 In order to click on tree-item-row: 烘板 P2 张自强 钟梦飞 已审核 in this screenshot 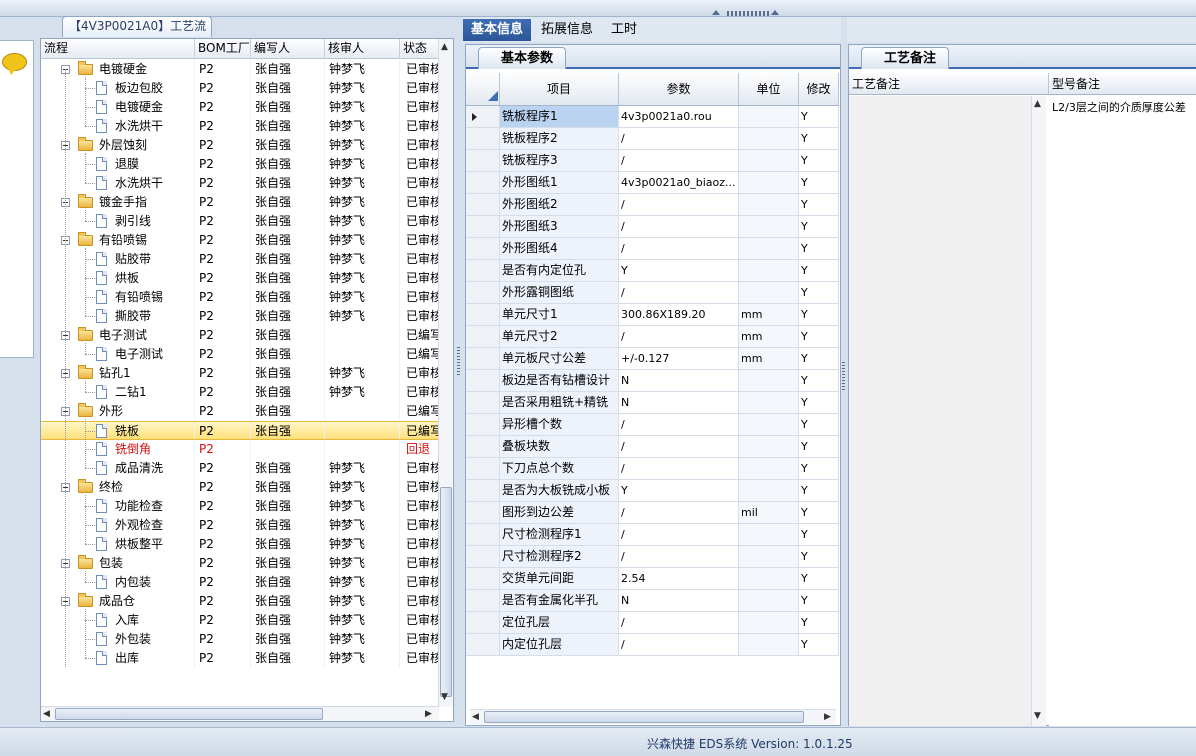, I will do `click(240, 278)`.